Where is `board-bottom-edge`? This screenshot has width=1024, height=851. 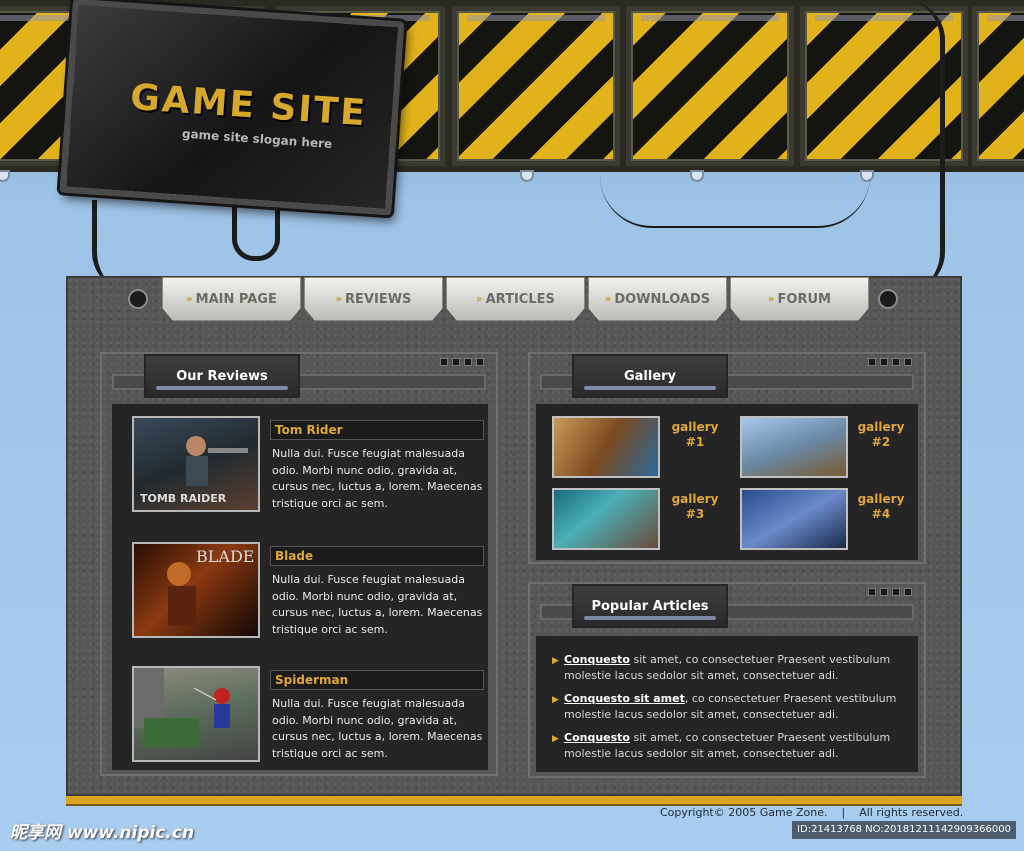 board-bottom-edge is located at coordinates (514, 801).